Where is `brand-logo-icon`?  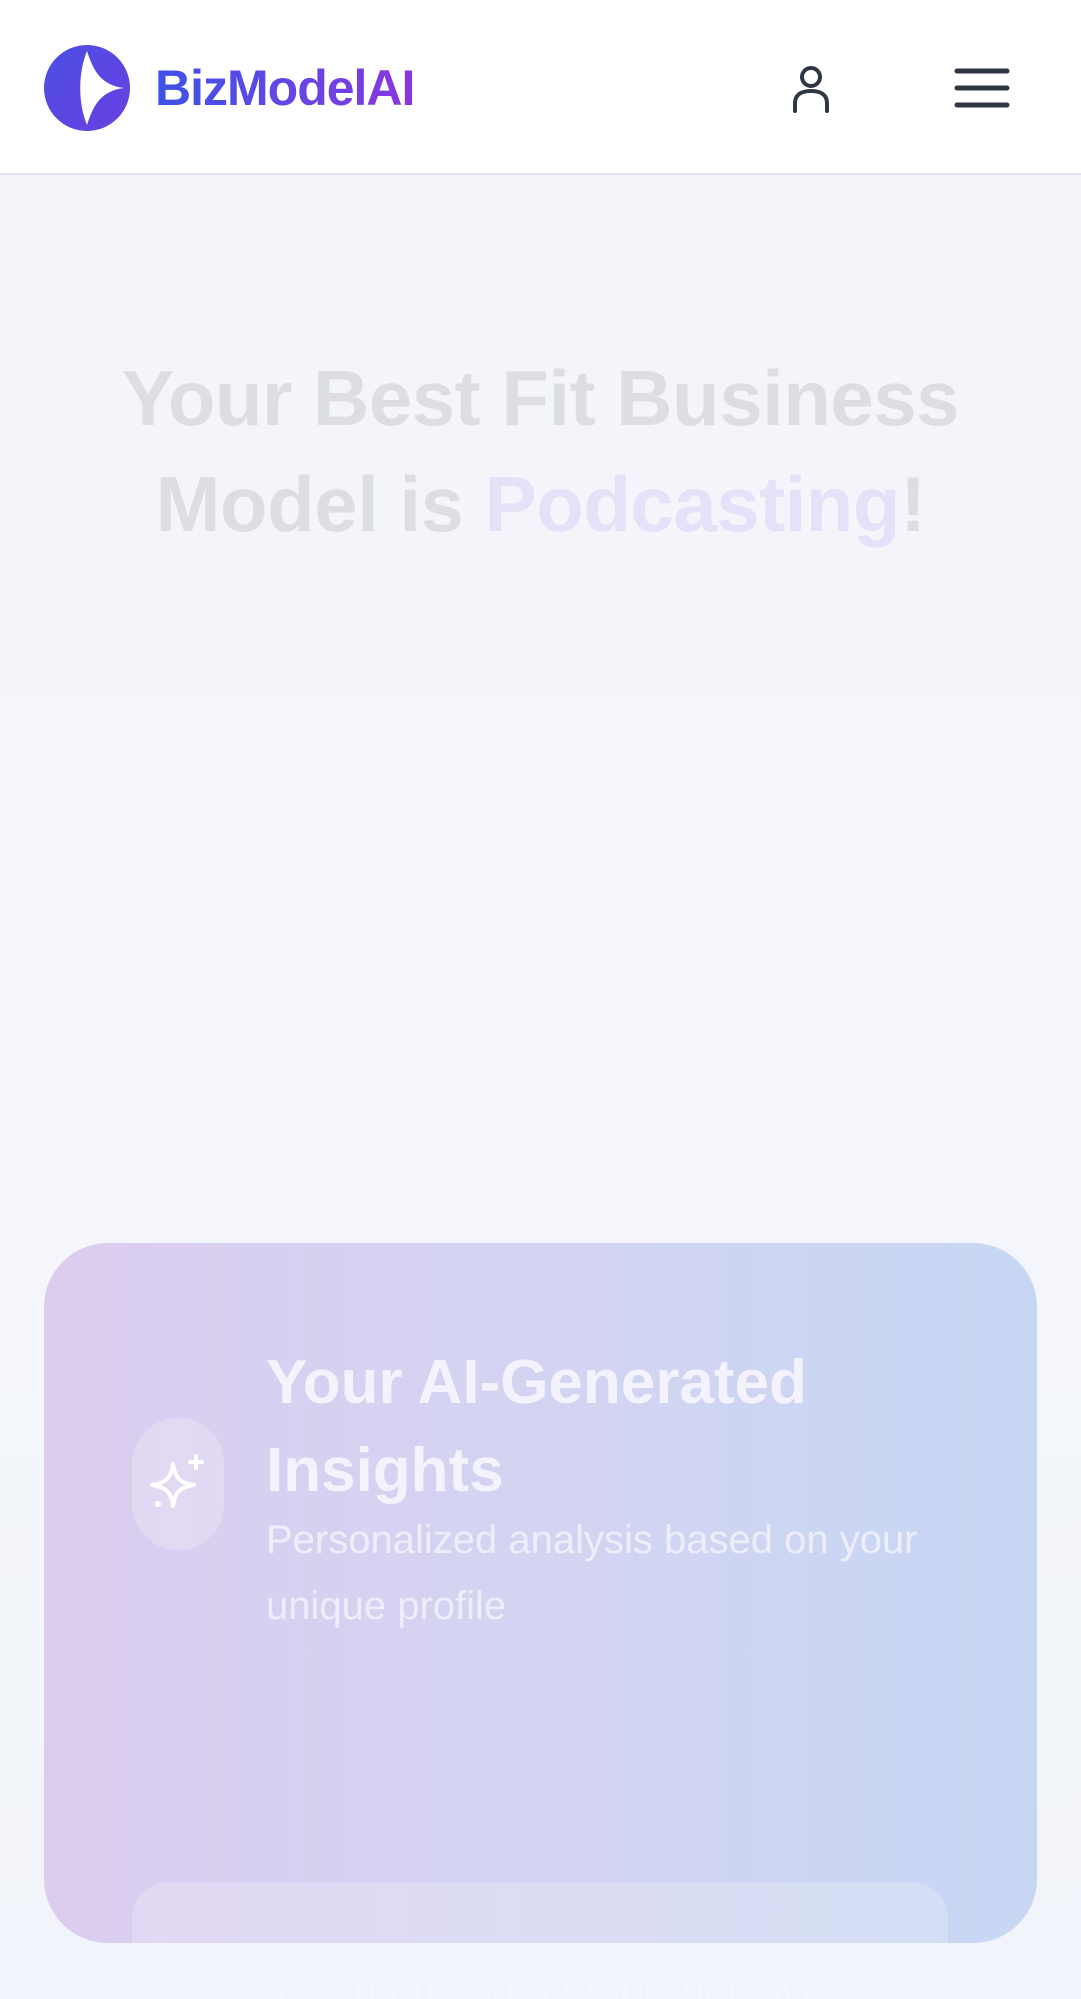
brand-logo-icon is located at coordinates (87, 88).